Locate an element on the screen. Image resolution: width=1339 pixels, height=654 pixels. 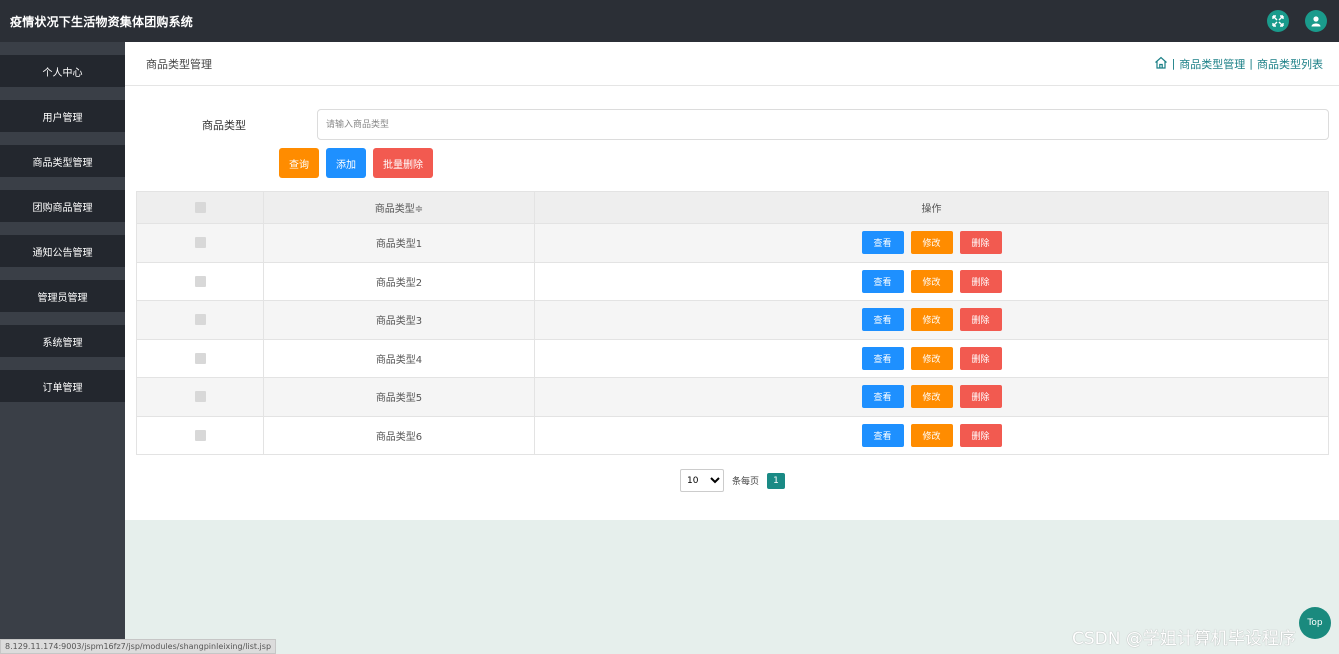
table-row: 商品类型4 查看 修改 删除 is located at coordinates (732, 358).